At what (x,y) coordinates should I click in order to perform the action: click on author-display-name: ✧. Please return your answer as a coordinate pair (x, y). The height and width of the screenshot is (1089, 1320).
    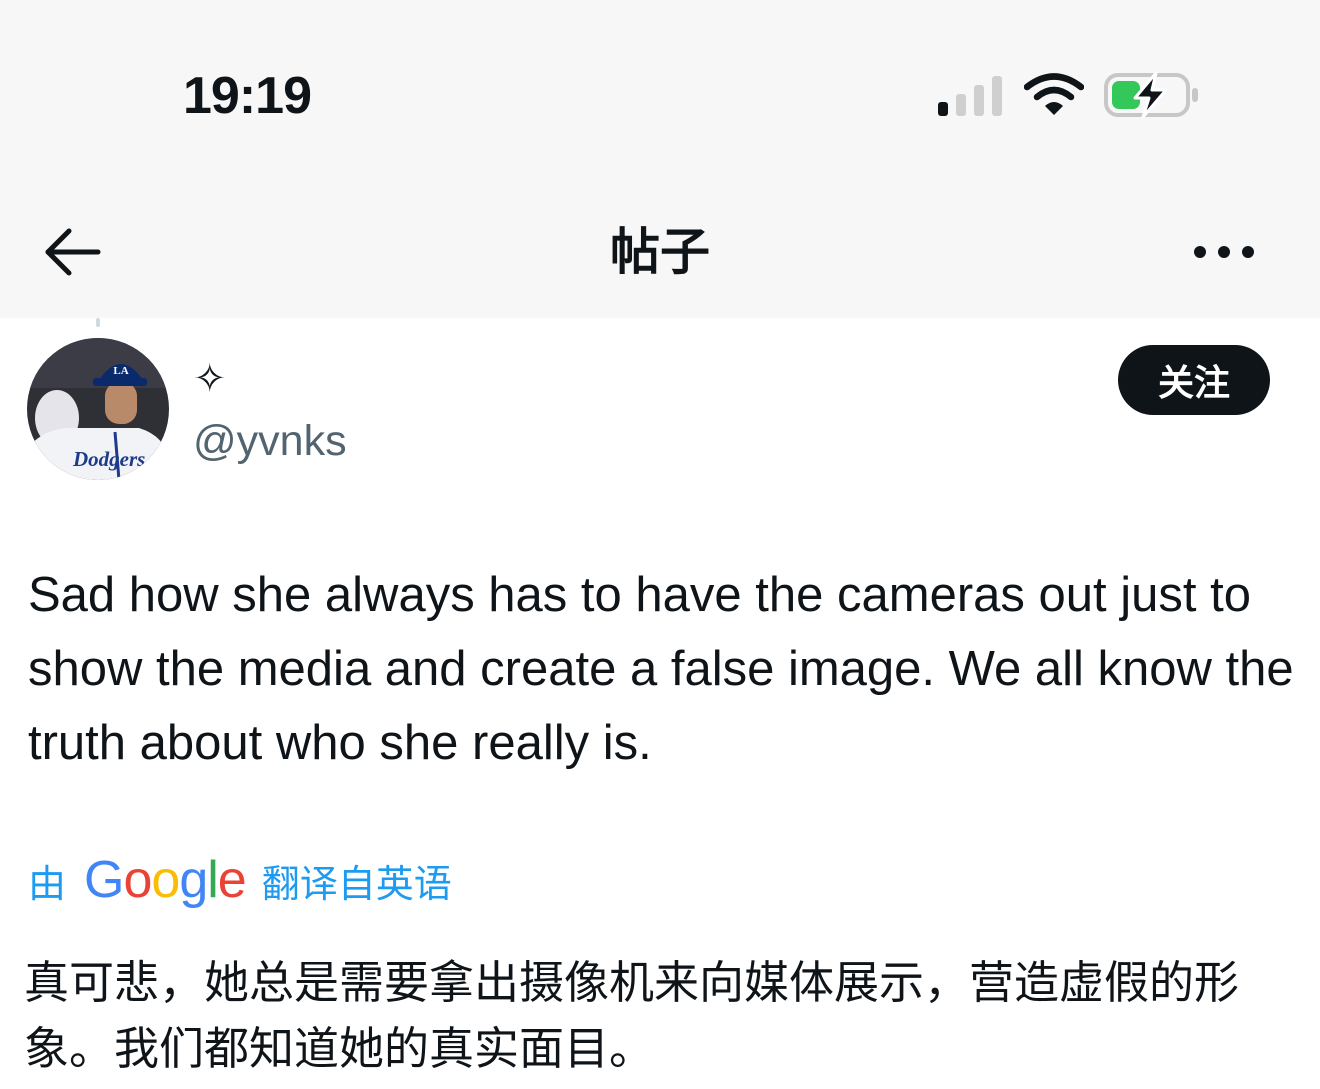
    Looking at the image, I should click on (210, 379).